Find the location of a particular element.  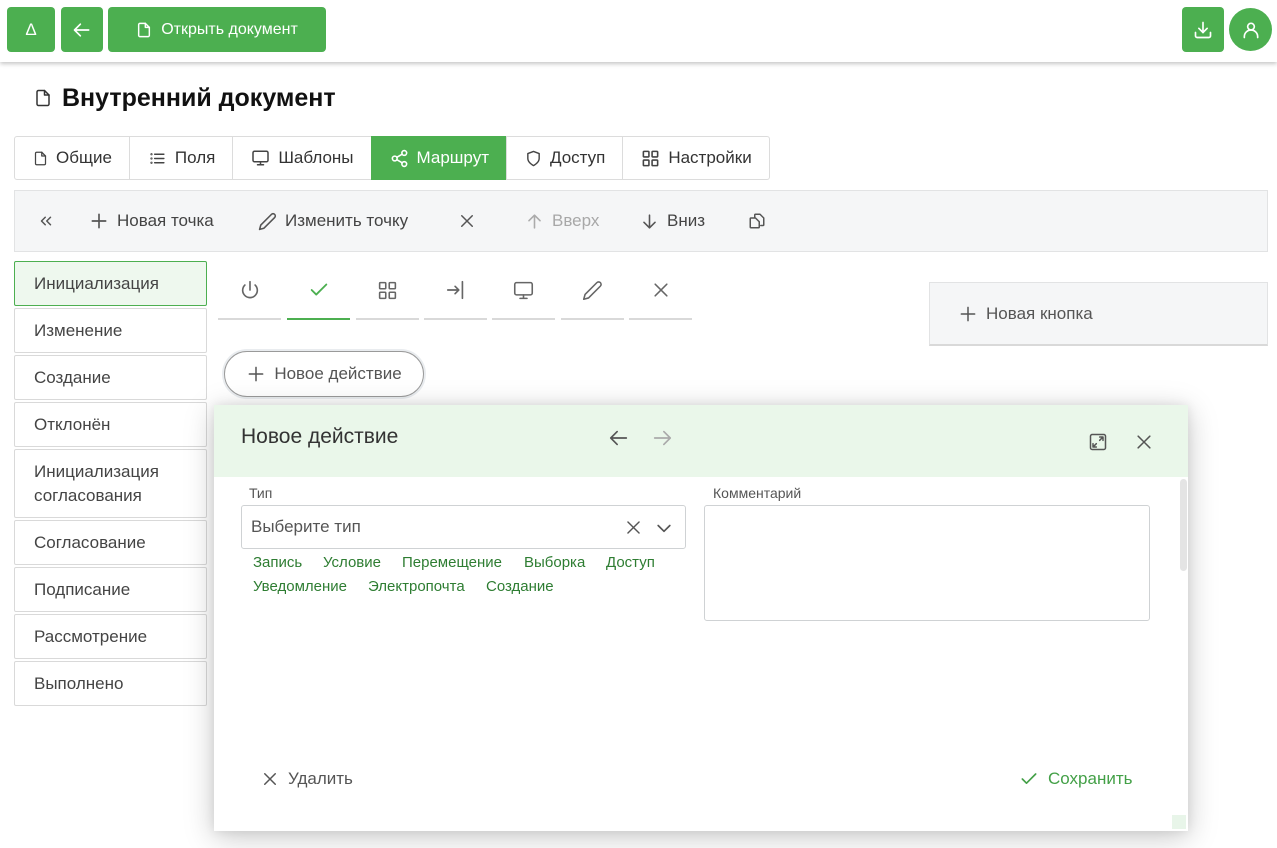

new-point-label: Новая точка is located at coordinates (165, 220).